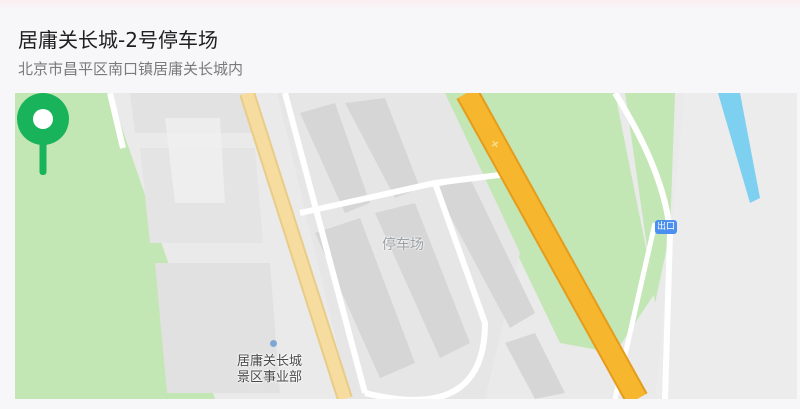 The width and height of the screenshot is (800, 409). I want to click on exit-badge: 出口, so click(666, 227).